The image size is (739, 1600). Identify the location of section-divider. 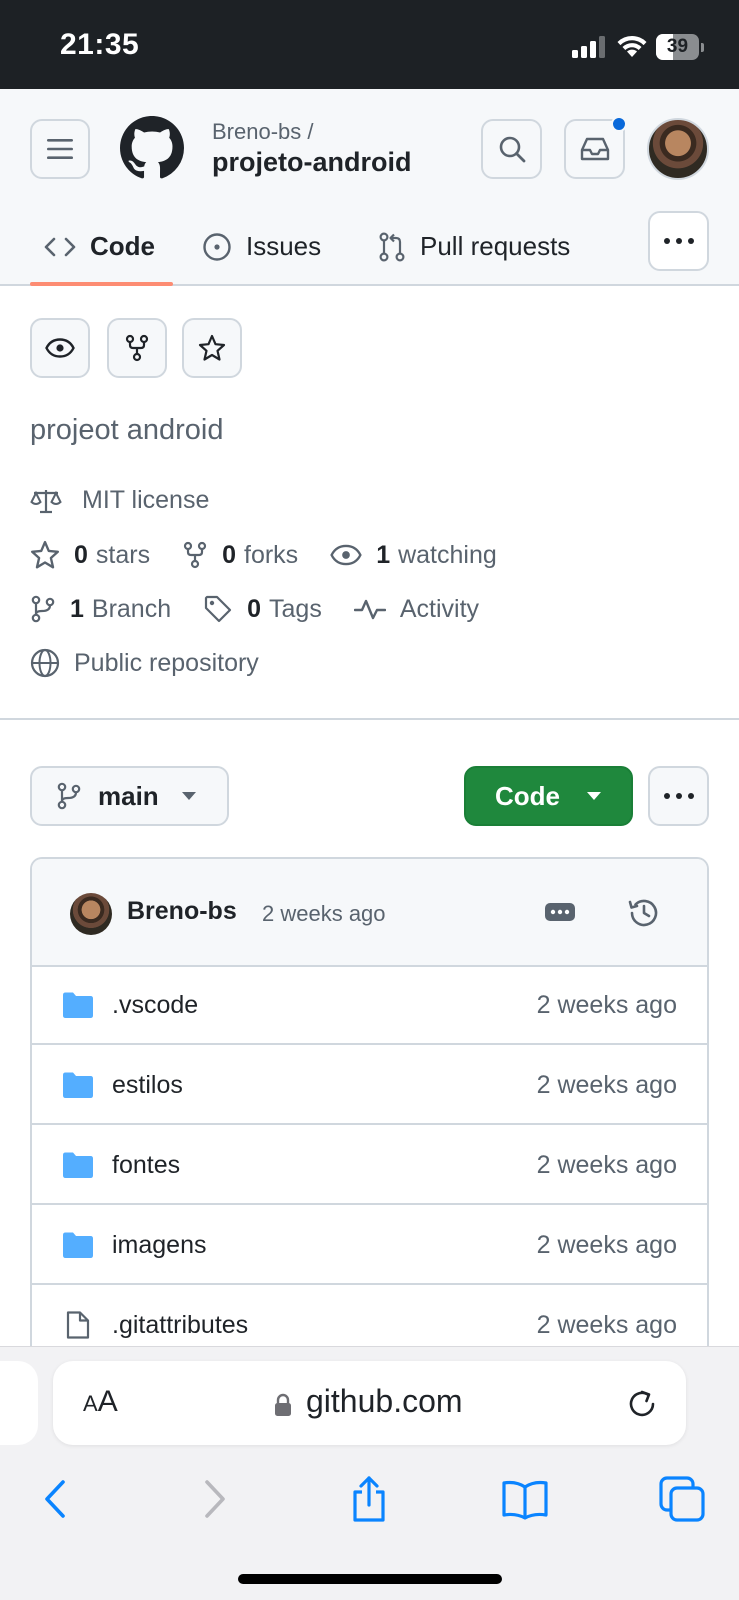
(369, 719).